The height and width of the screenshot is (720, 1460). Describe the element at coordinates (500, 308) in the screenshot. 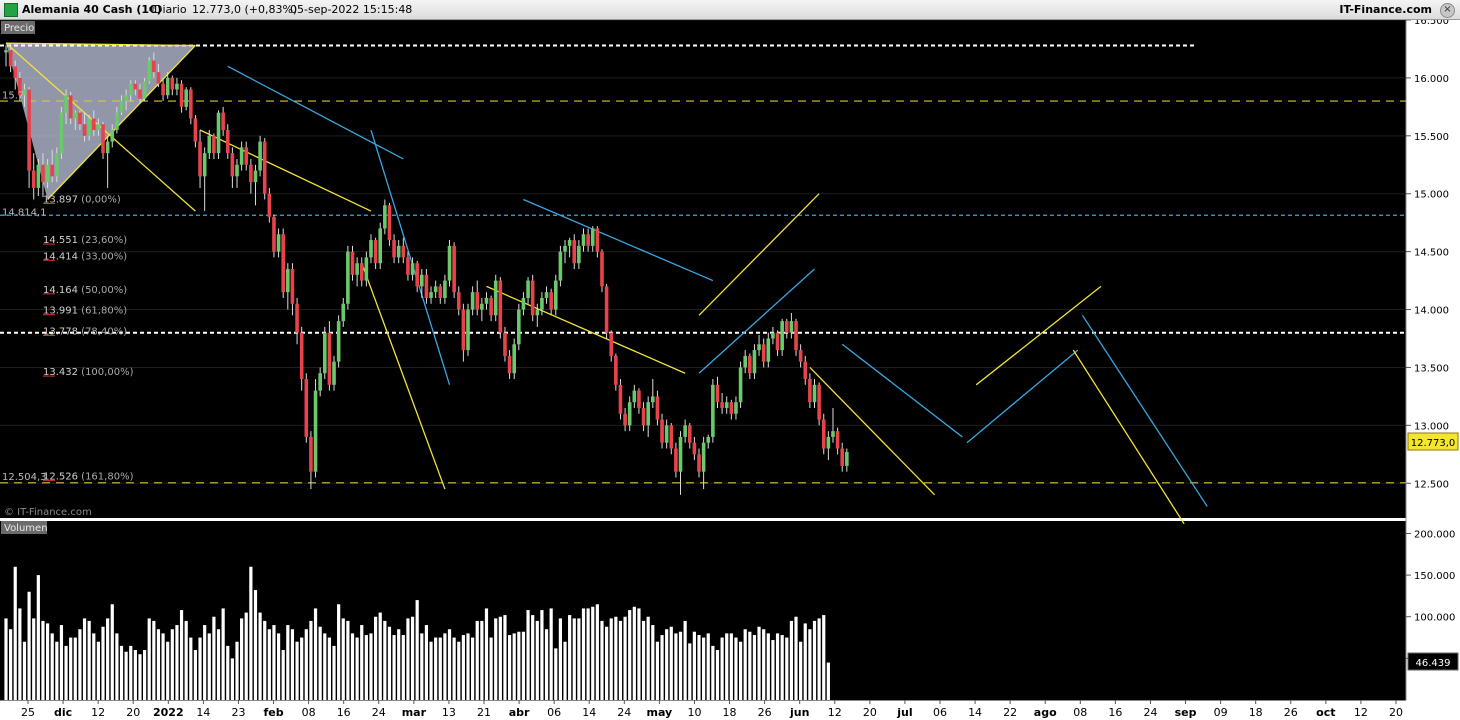

I see `candle-down` at that location.